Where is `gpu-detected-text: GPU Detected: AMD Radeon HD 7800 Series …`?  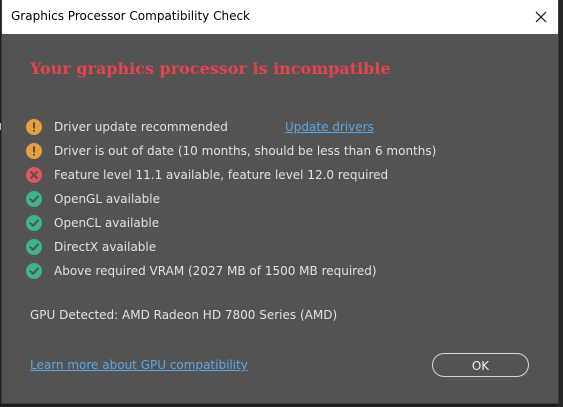 gpu-detected-text: GPU Detected: AMD Radeon HD 7800 Series … is located at coordinates (184, 315).